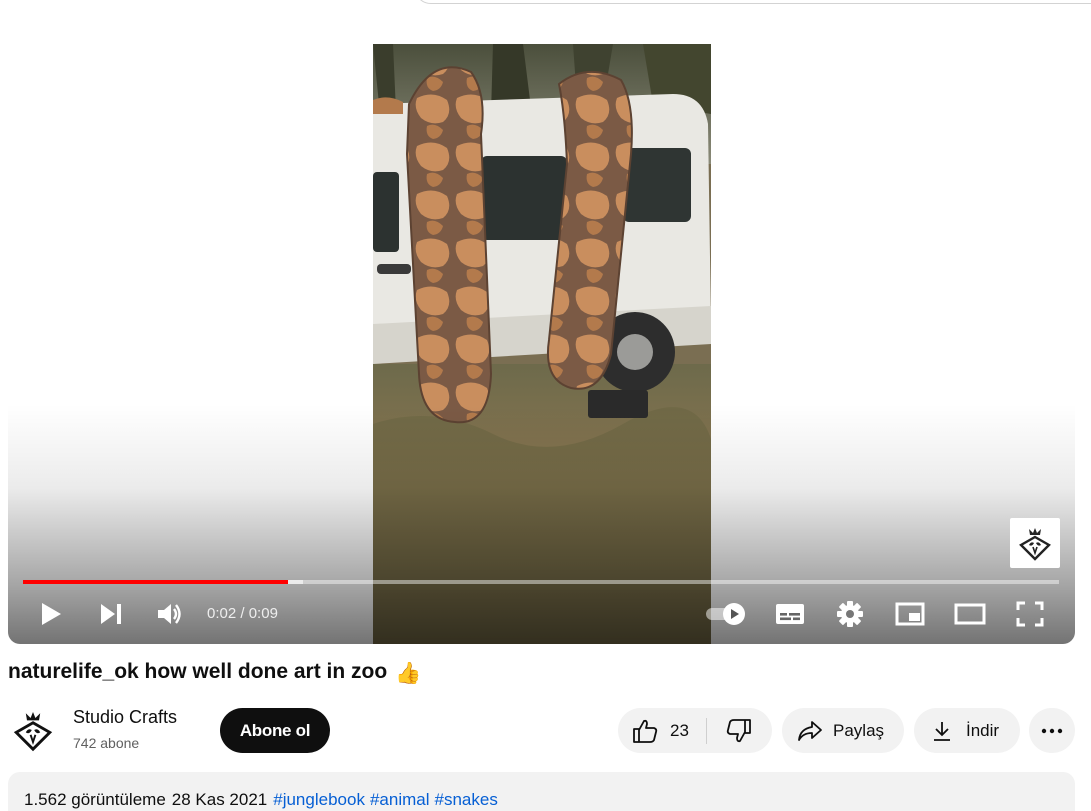 The image size is (1091, 811). I want to click on volume-button, so click(170, 614).